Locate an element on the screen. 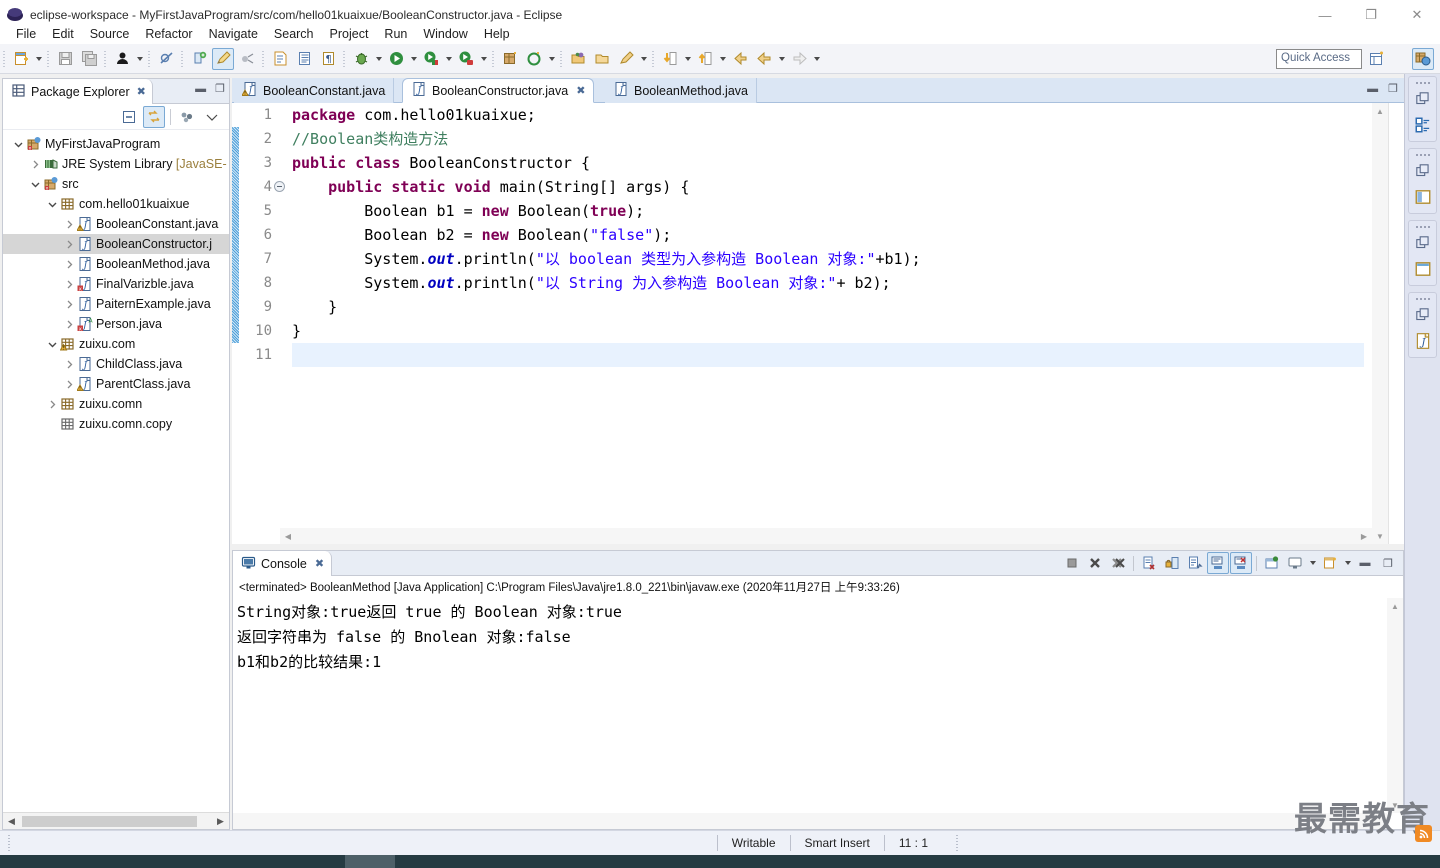 This screenshot has height=868, width=1440. previous-annotation-dropdown-icon is located at coordinates (722, 59).